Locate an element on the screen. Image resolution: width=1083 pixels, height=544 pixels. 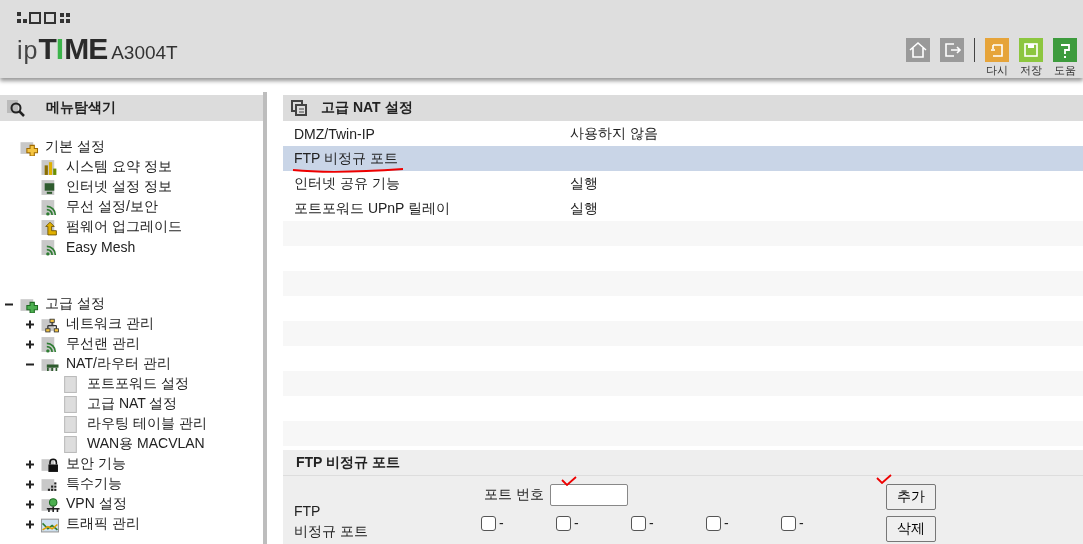
menu-item: 트래픽 관리 is located at coordinates (103, 524).